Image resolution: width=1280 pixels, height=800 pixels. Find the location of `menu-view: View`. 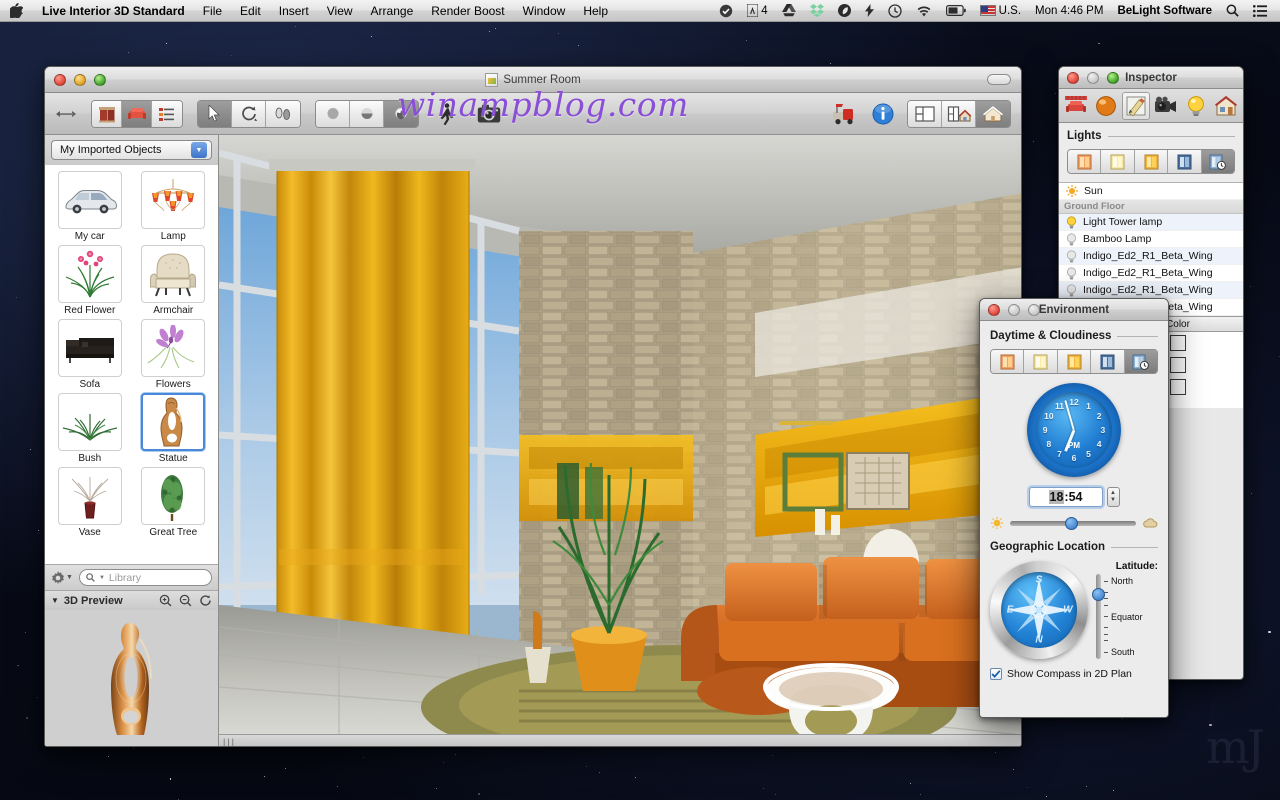

menu-view: View is located at coordinates (340, 10).